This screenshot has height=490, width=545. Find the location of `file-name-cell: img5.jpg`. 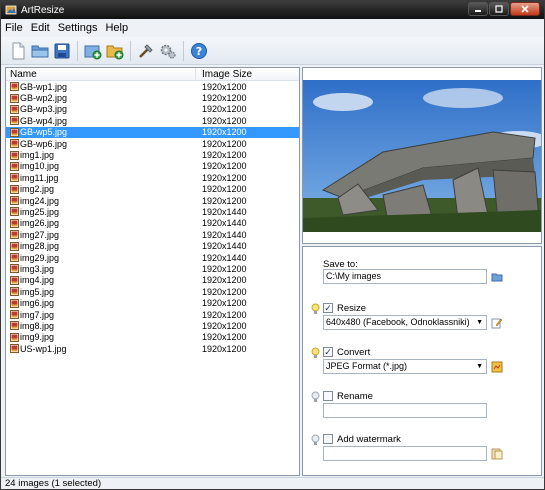

file-name-cell: img5.jpg is located at coordinates (101, 292).